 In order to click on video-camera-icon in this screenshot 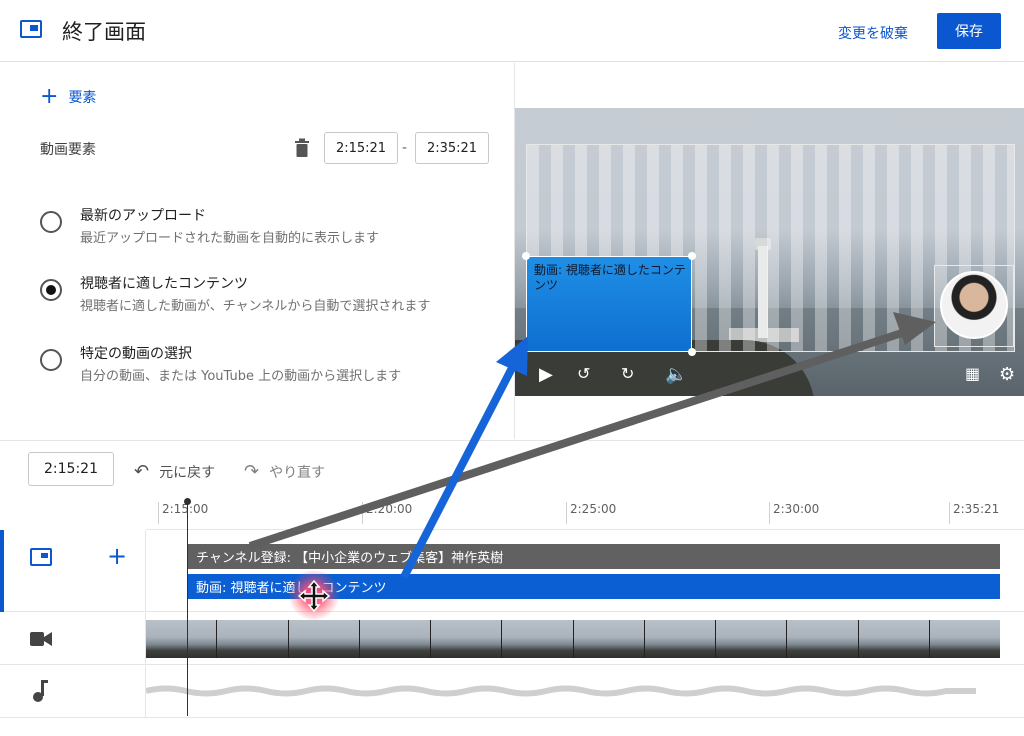, I will do `click(41, 639)`.